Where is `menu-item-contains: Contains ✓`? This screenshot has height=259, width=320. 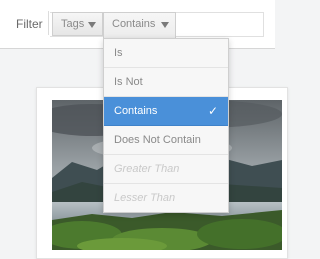 menu-item-contains: Contains ✓ is located at coordinates (166, 111).